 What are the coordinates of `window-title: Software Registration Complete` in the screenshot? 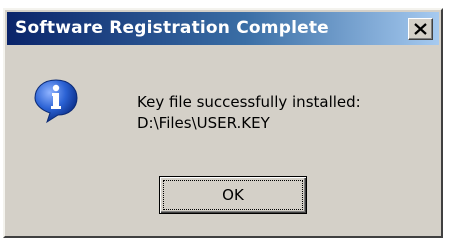 It's located at (172, 28).